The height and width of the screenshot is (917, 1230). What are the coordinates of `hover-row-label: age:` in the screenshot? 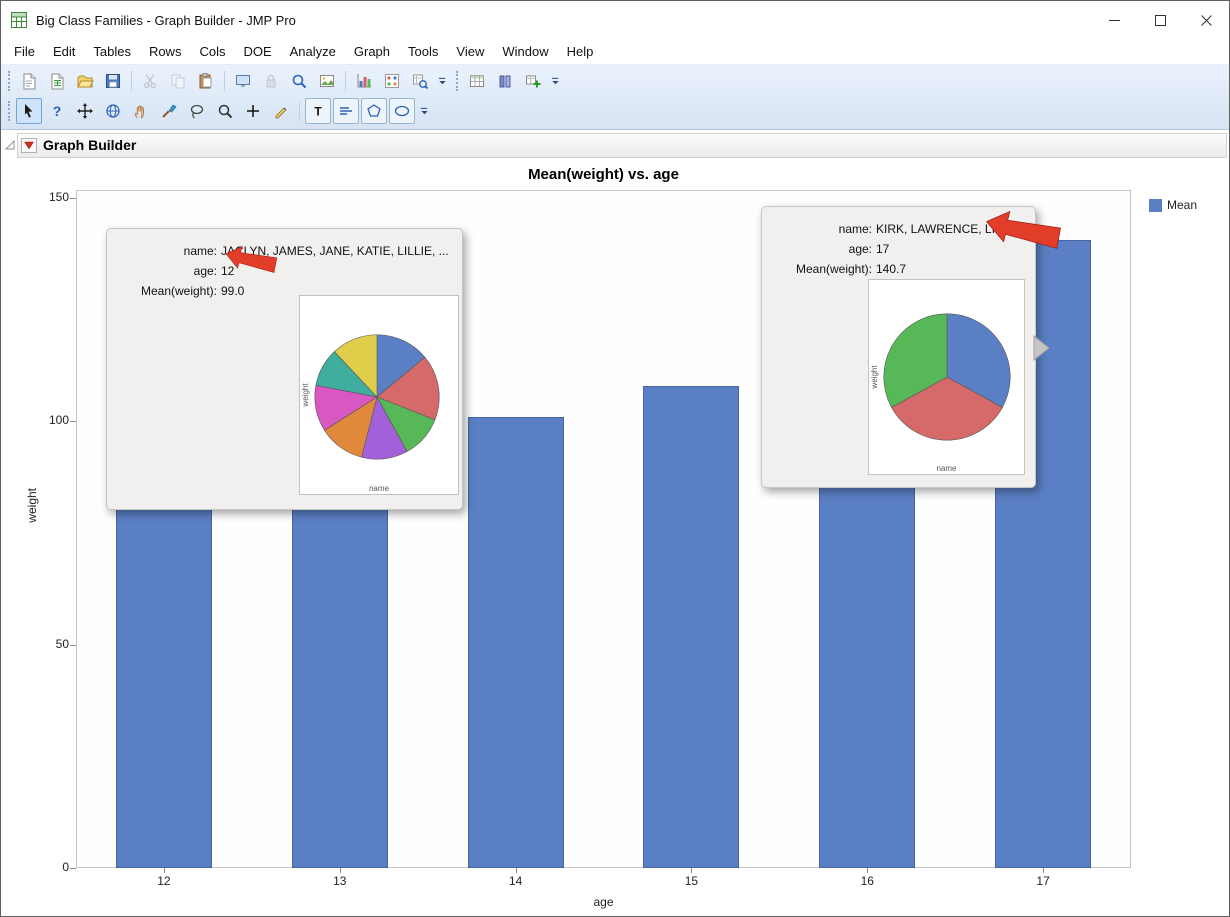 It's located at (860, 249).